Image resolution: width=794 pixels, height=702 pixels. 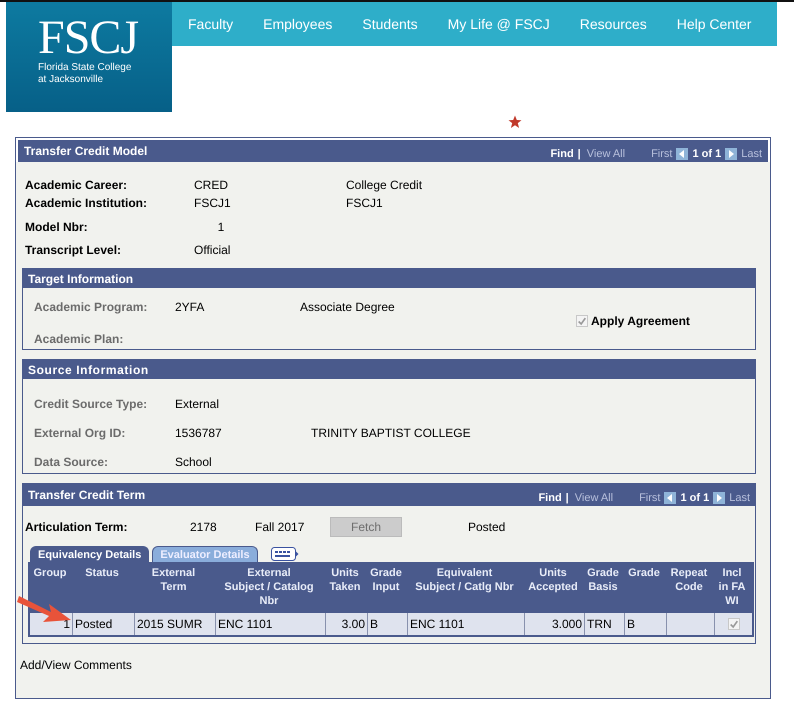 I want to click on column-header: Equivalent Subject / Catlg Nbr, so click(x=464, y=580).